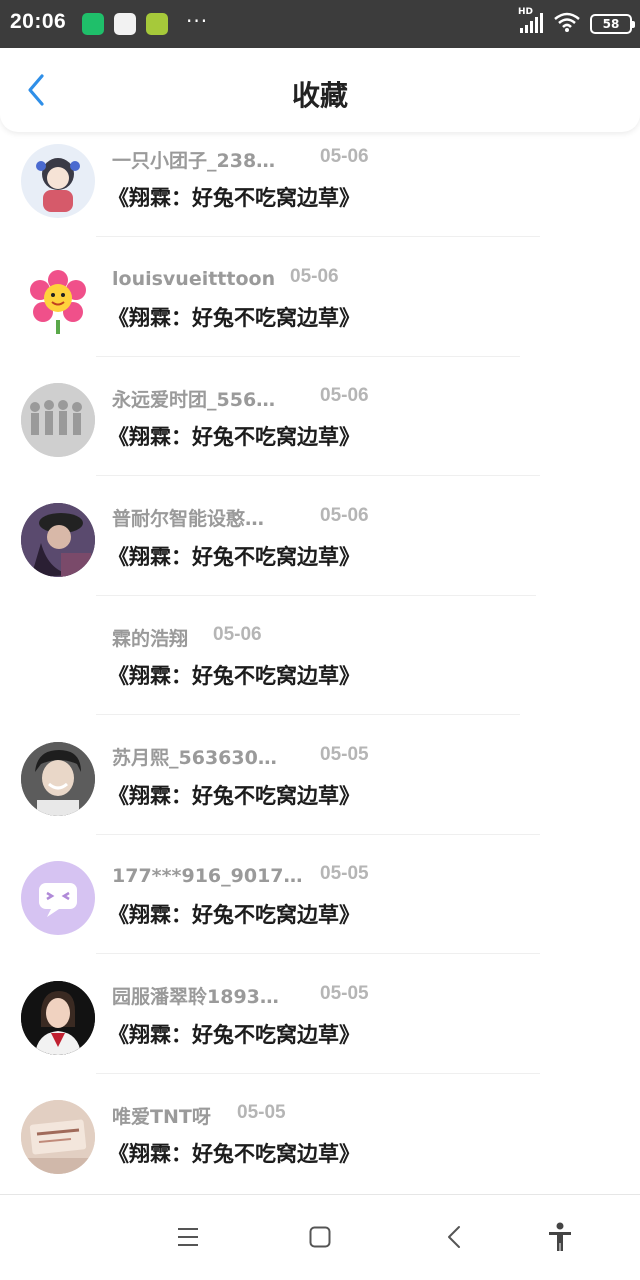 The image size is (640, 1280). I want to click on square-home-icon, so click(320, 1237).